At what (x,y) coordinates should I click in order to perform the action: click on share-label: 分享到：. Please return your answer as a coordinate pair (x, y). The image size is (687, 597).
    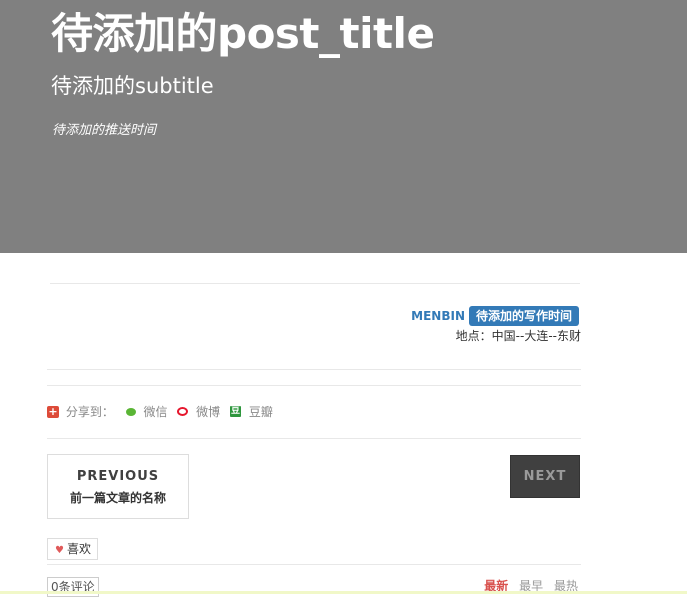
    Looking at the image, I should click on (89, 411).